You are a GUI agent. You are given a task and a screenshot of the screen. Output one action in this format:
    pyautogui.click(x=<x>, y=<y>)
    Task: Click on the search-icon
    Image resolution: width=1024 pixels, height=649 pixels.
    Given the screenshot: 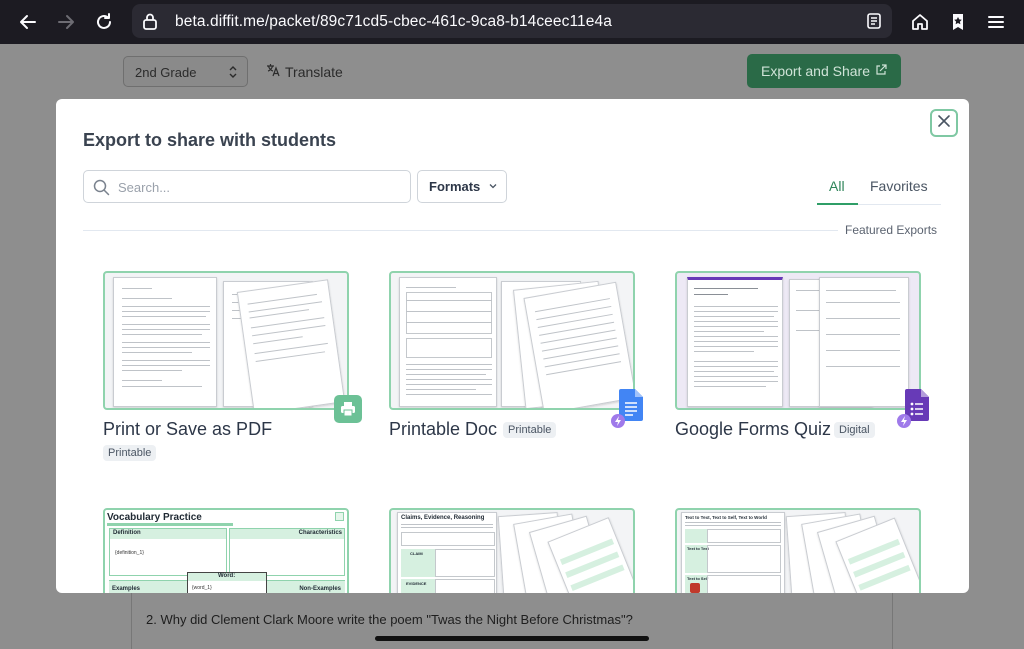 What is the action you would take?
    pyautogui.click(x=101, y=190)
    